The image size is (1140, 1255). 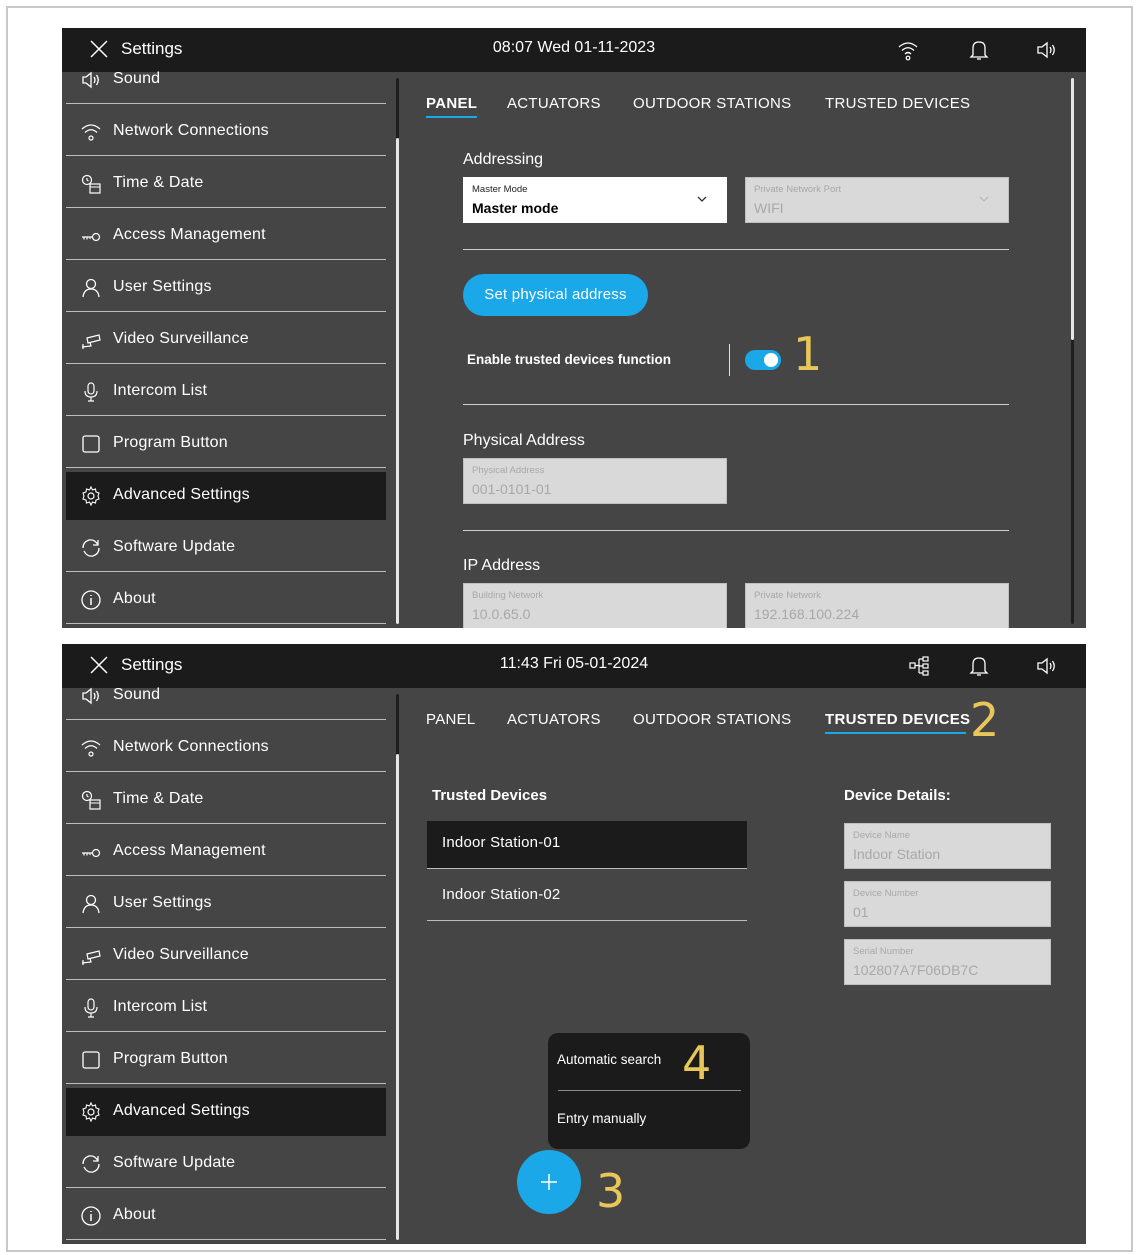 What do you see at coordinates (947, 846) in the screenshot?
I see `device-name-field: Device Name Indoor Station` at bounding box center [947, 846].